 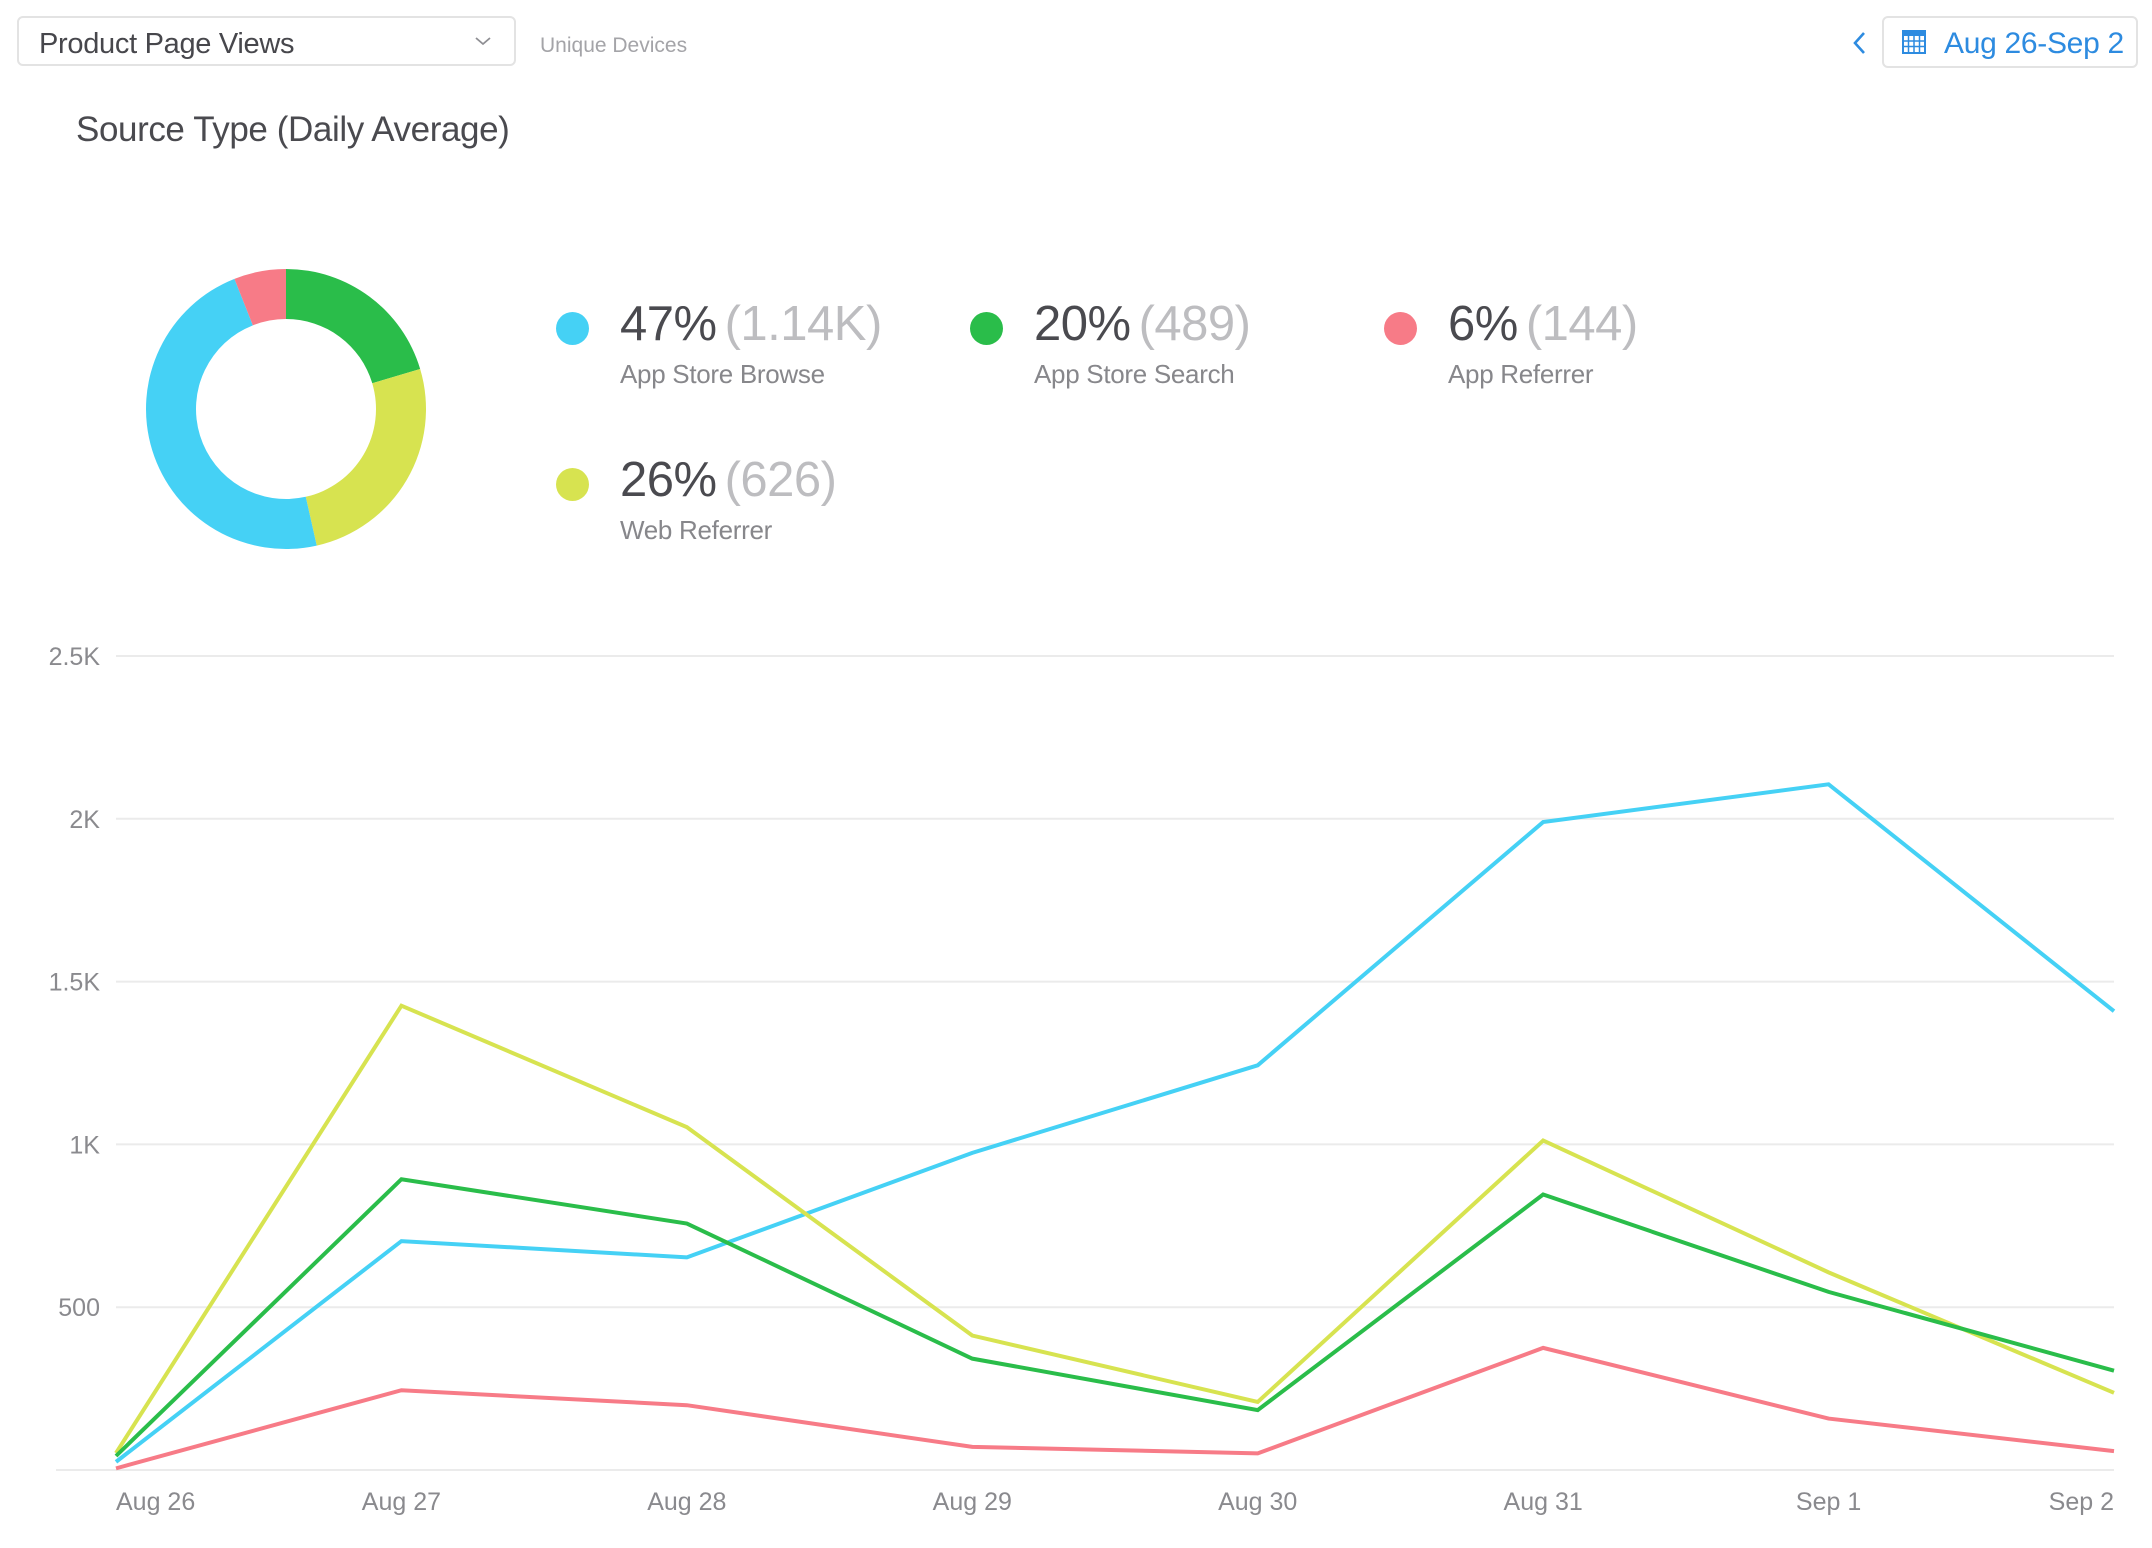 I want to click on legend-label: App Store Search, so click(x=1134, y=374).